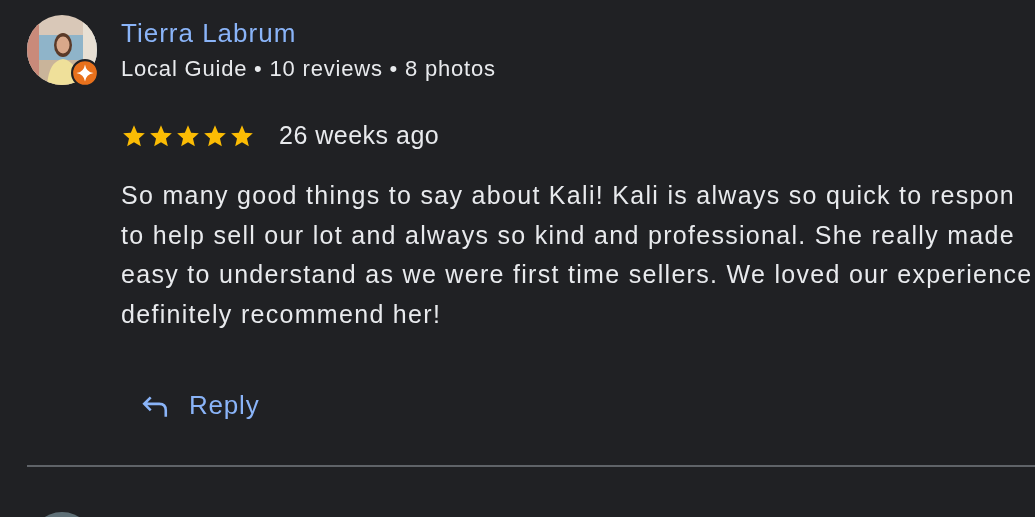 The width and height of the screenshot is (1035, 517). I want to click on review-text-line: So many good things to say about Kali! Kali is always so quick to respon, so click(568, 195).